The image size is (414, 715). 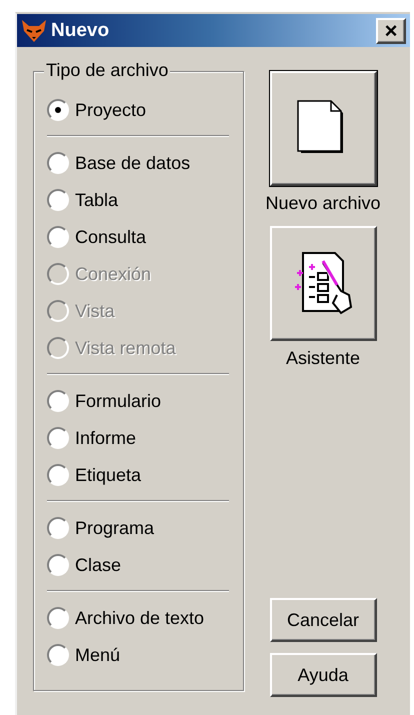 What do you see at coordinates (125, 347) in the screenshot?
I see `radio-label: Vista remota` at bounding box center [125, 347].